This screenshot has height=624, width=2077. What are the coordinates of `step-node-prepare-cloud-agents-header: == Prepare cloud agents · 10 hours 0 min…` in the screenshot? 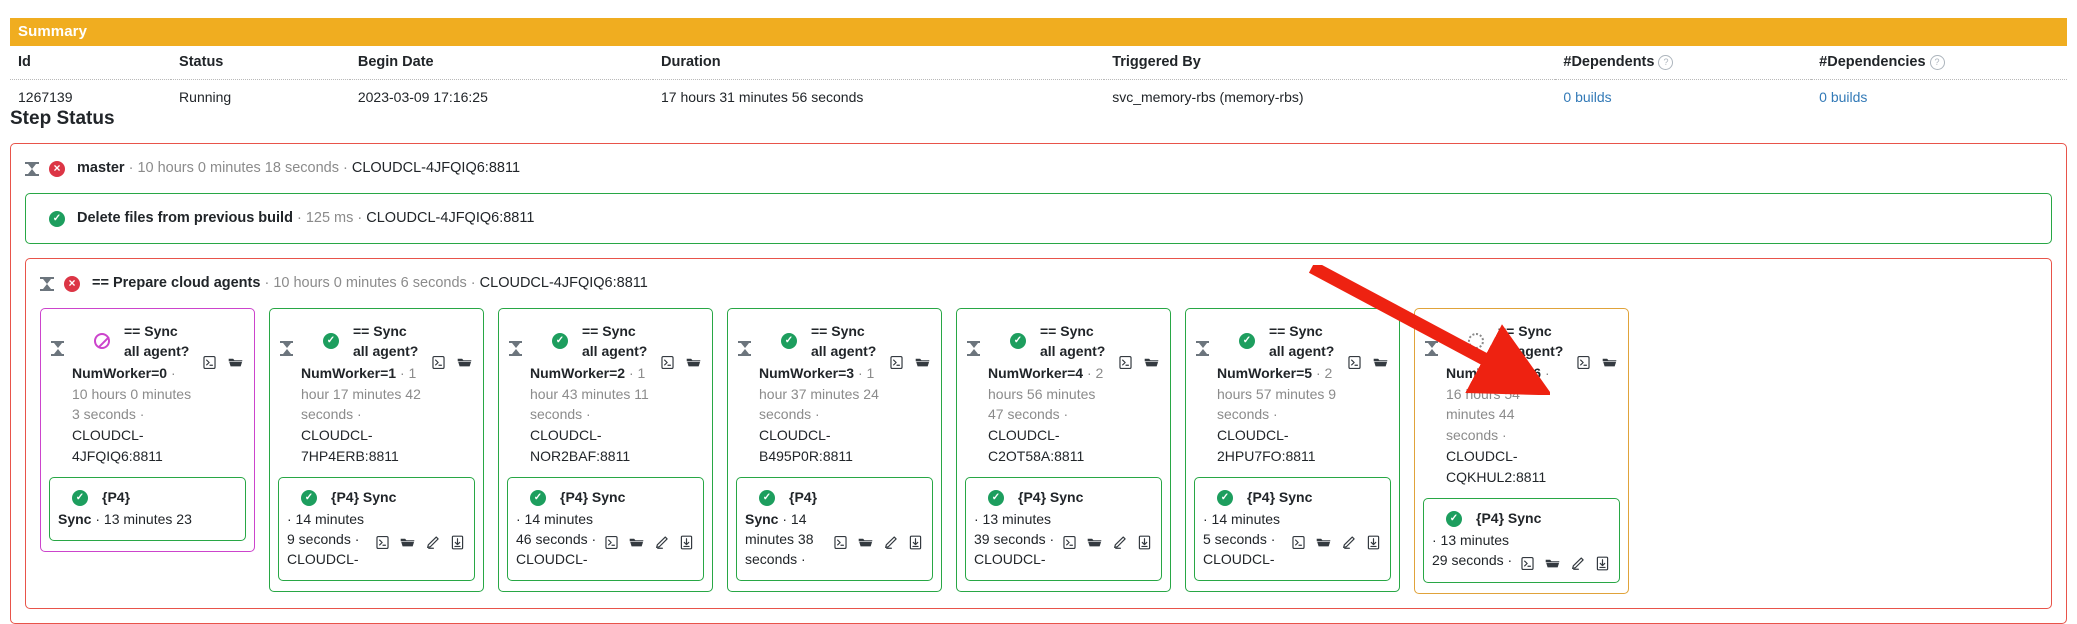 It's located at (1038, 283).